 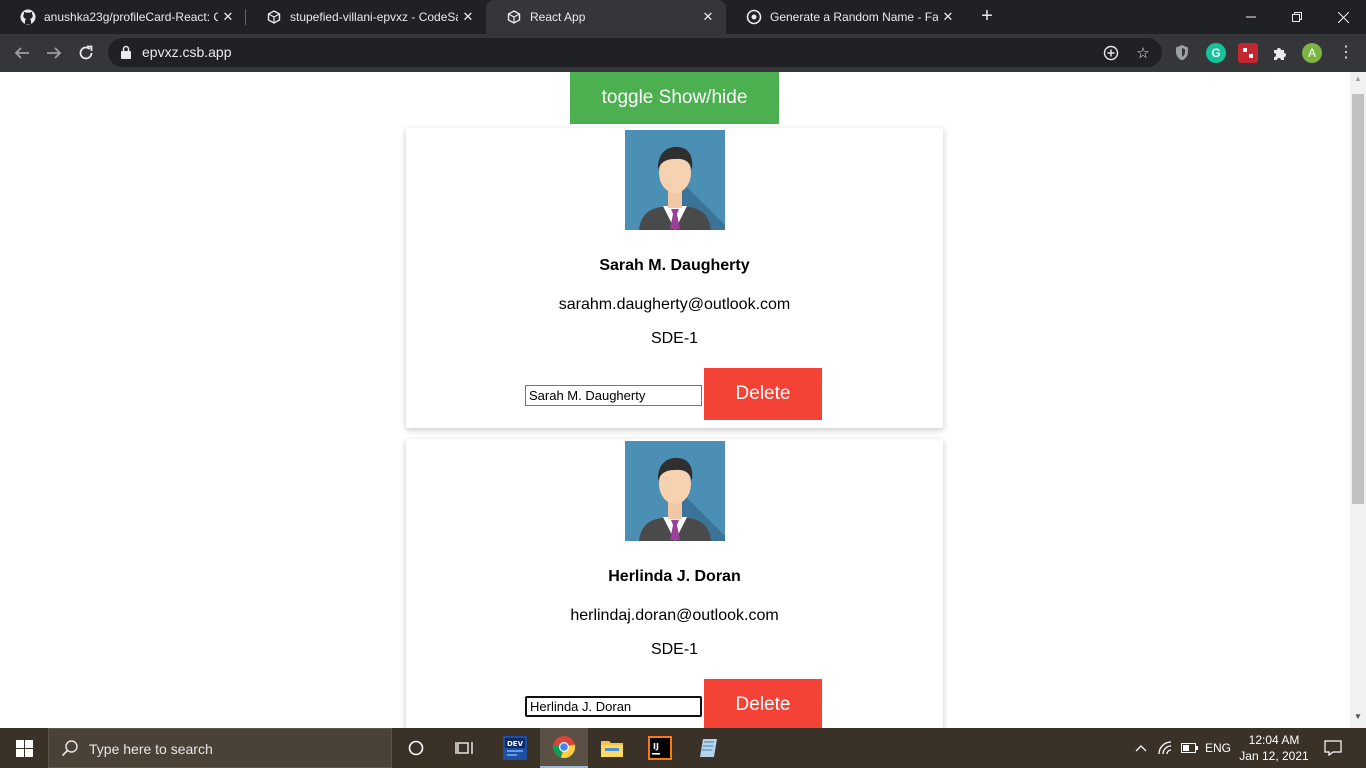 What do you see at coordinates (854, 17) in the screenshot?
I see `tab-title: Generate a Random Name - Fake` at bounding box center [854, 17].